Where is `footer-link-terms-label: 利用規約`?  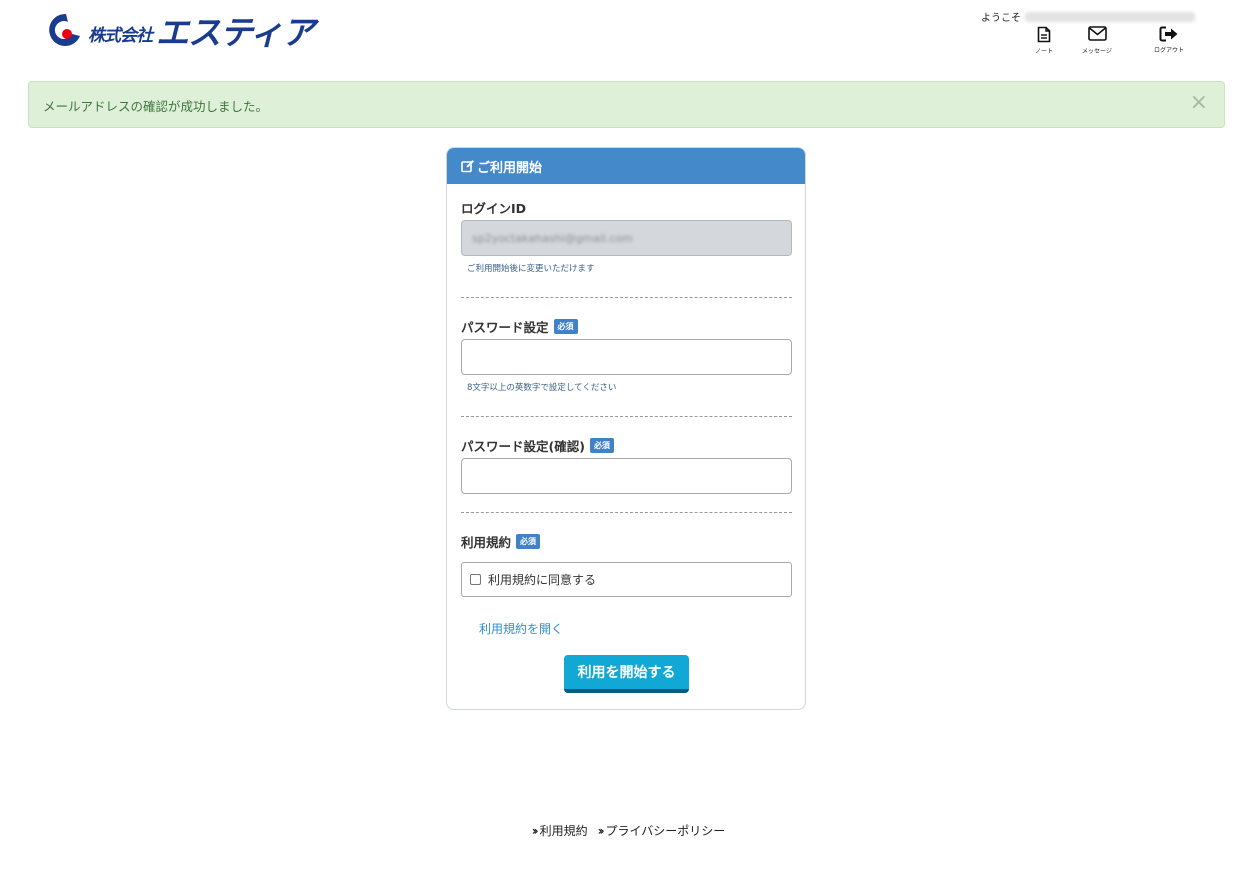 footer-link-terms-label: 利用規約 is located at coordinates (563, 831).